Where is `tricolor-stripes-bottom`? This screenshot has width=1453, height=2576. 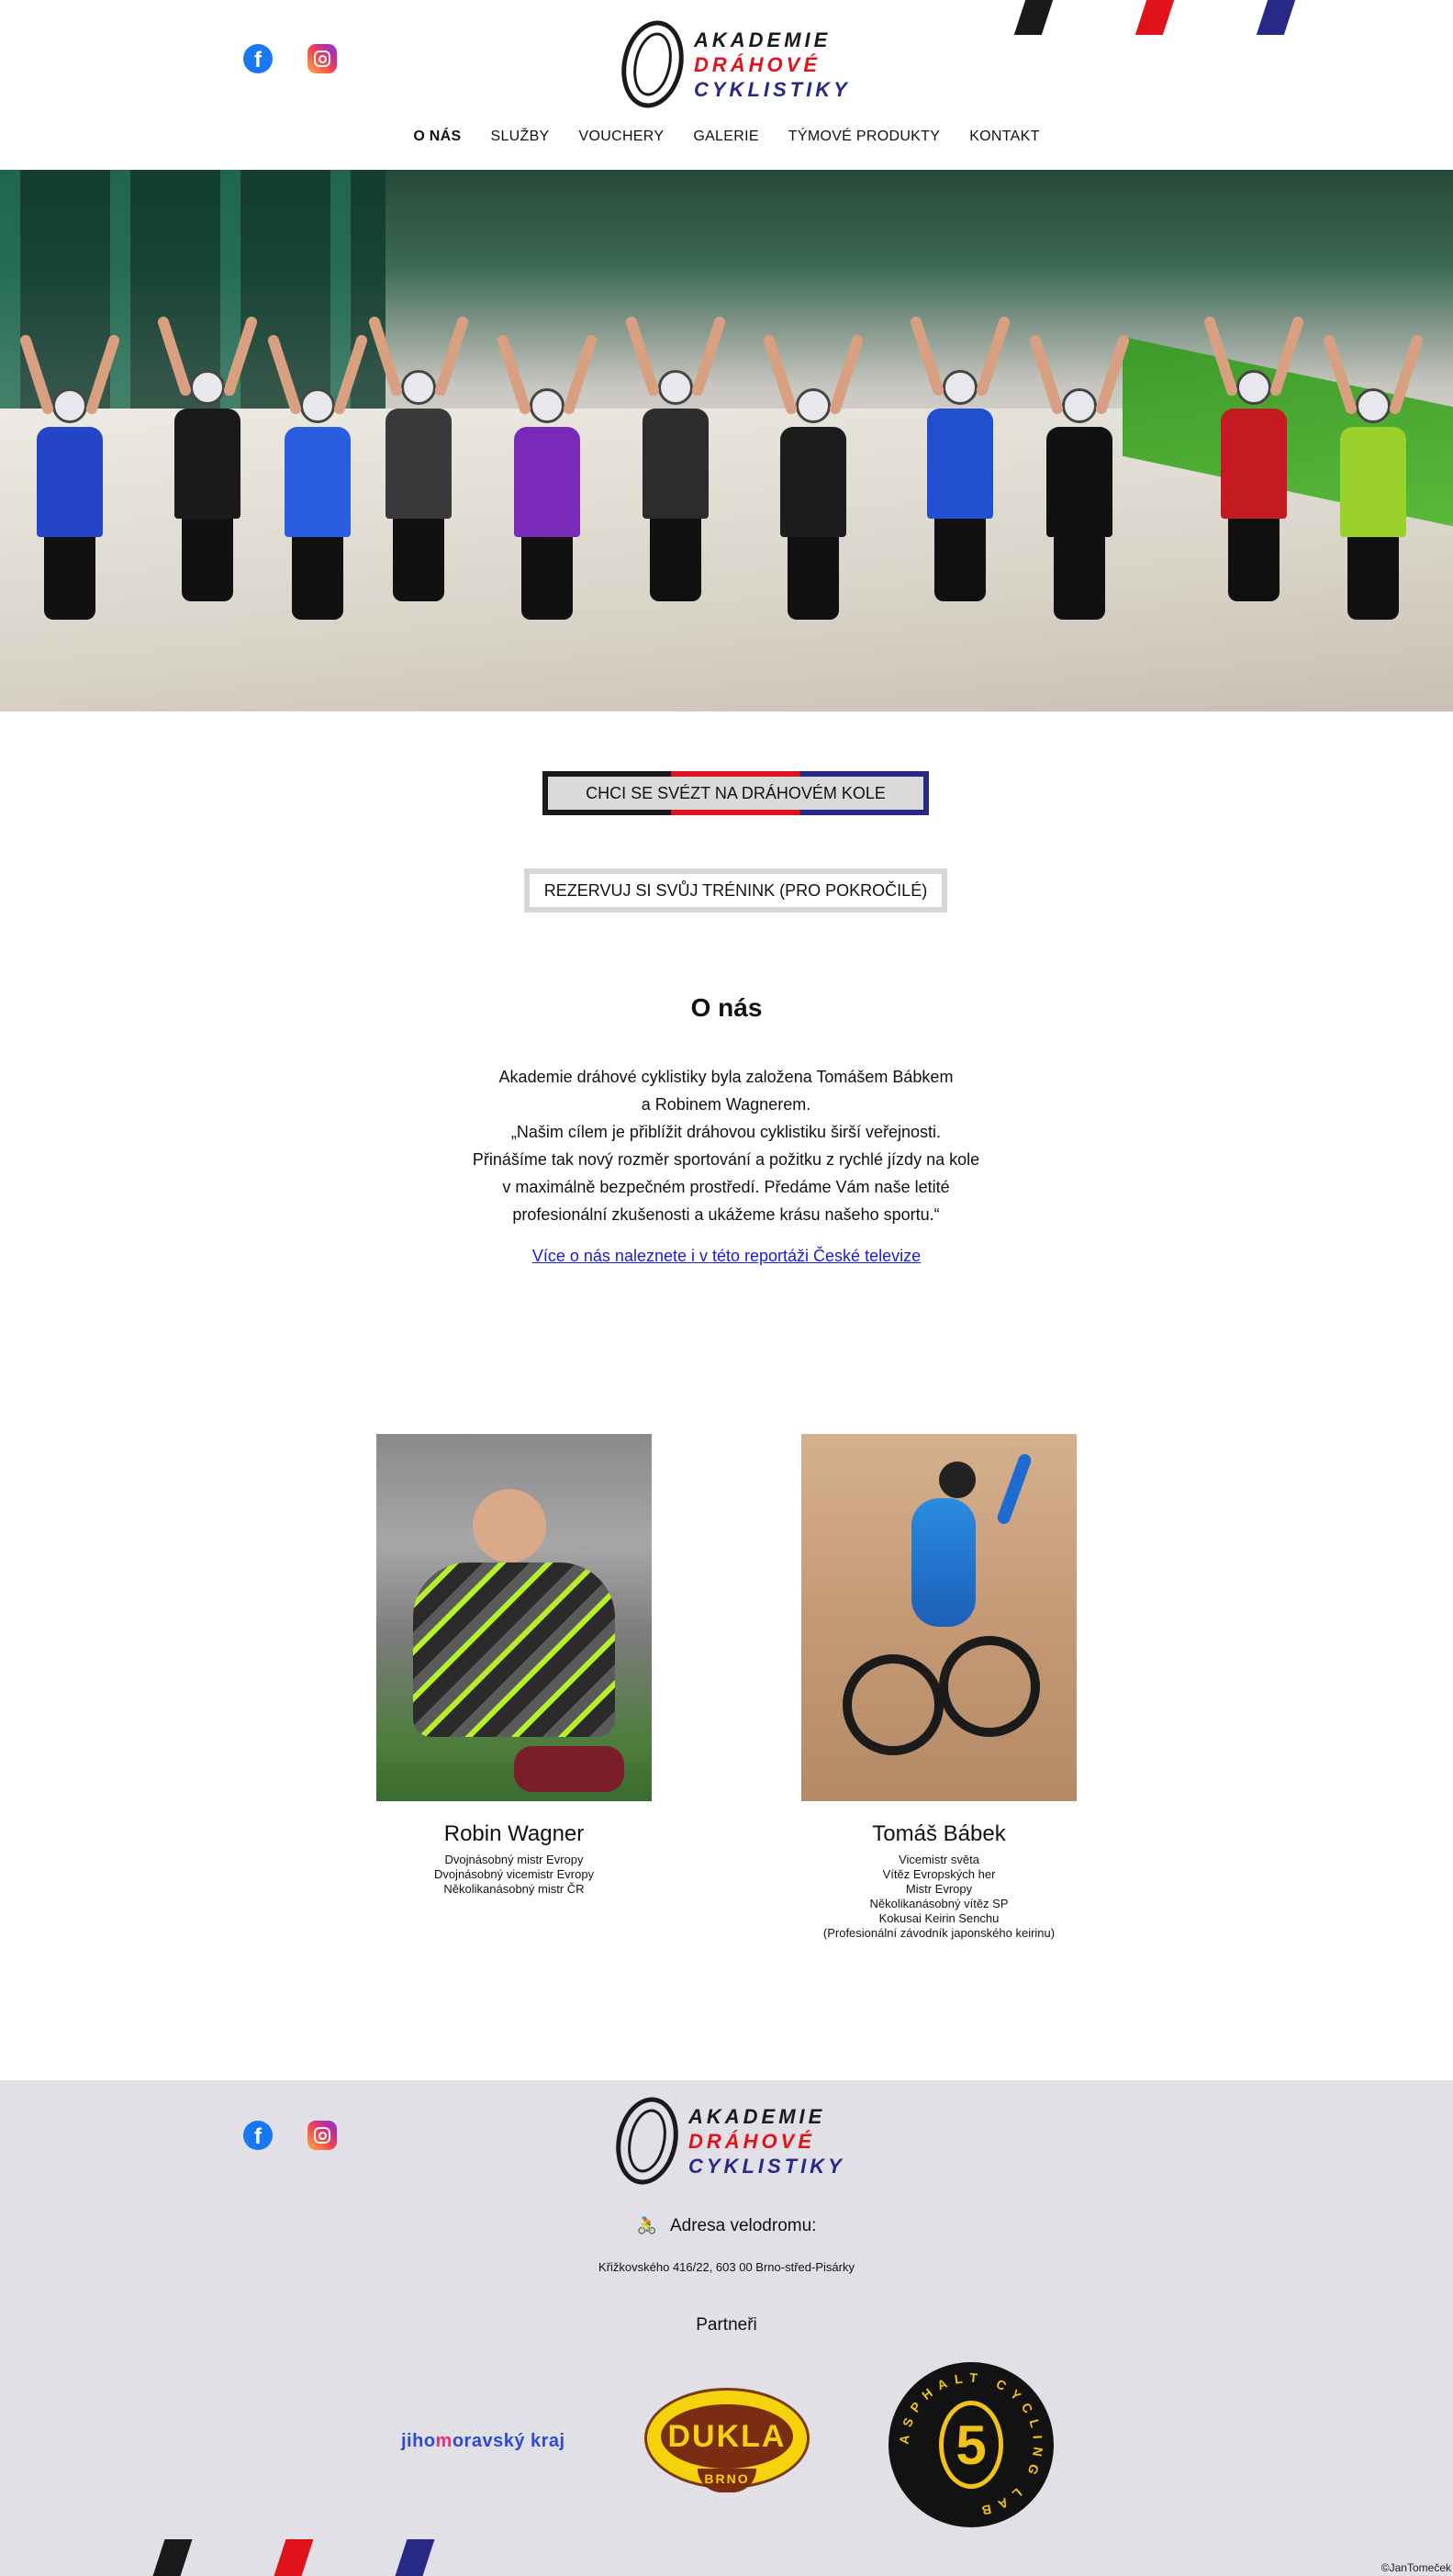
tricolor-stripes-bottom is located at coordinates (300, 2557).